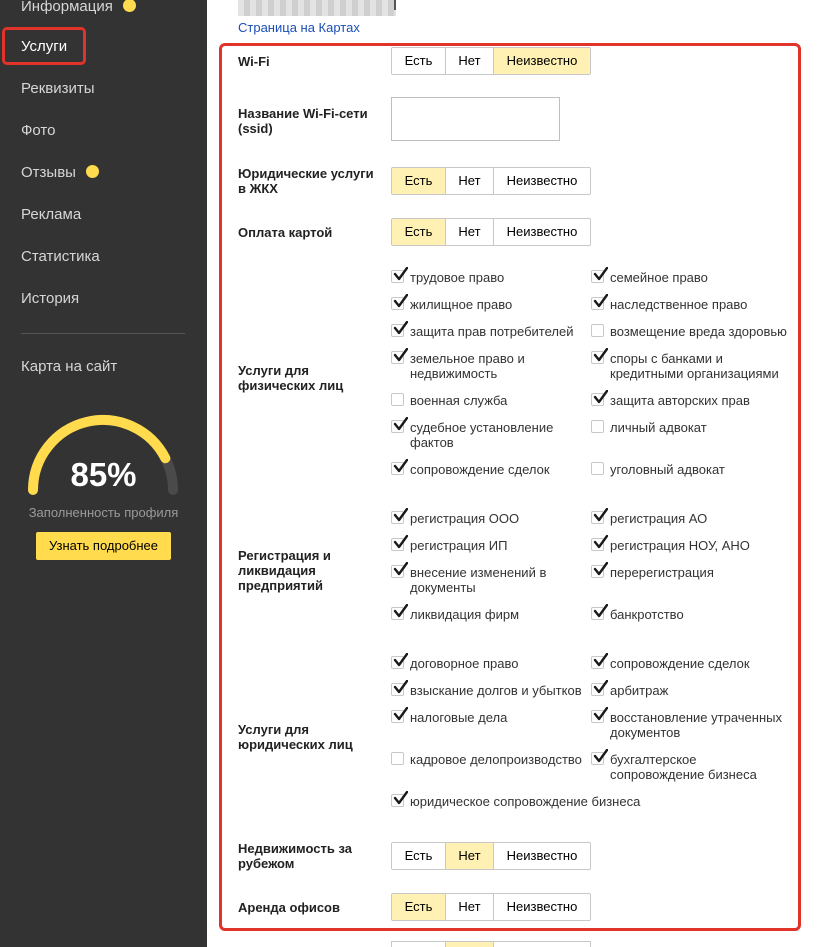 The image size is (839, 947). What do you see at coordinates (488, 716) in the screenshot?
I see `checkbox-item: налоговые дела` at bounding box center [488, 716].